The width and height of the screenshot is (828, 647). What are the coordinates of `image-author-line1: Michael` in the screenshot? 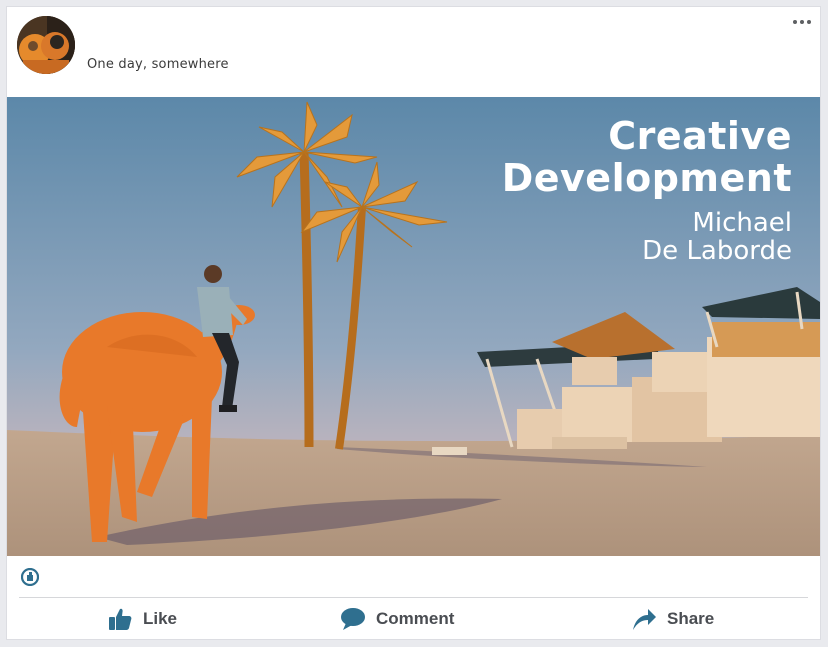 It's located at (742, 223).